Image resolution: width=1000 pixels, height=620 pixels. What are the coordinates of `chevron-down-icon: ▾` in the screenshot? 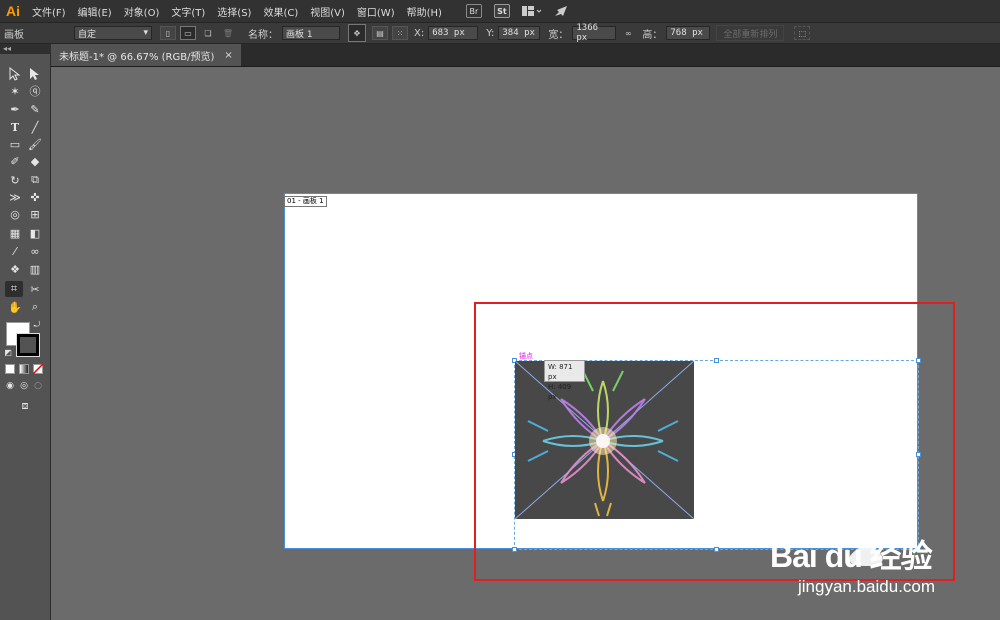 It's located at (145, 33).